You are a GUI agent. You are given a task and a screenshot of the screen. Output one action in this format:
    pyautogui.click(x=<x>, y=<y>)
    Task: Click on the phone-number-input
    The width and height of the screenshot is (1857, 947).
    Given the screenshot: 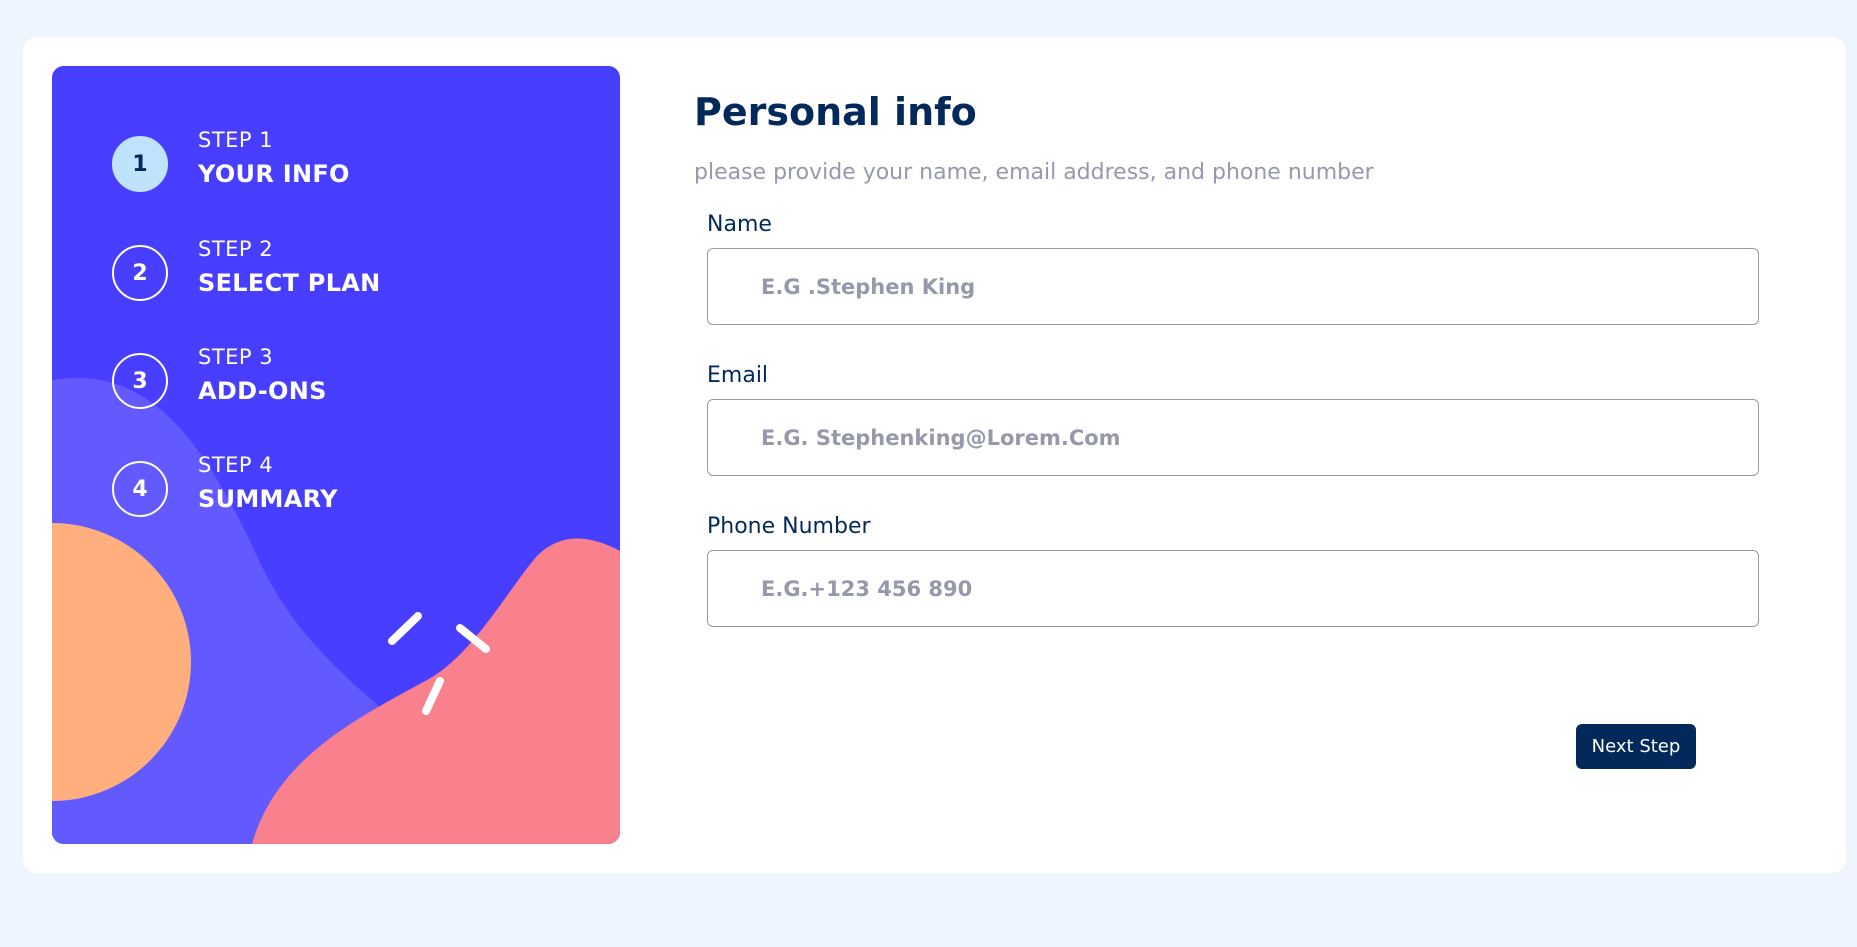 What is the action you would take?
    pyautogui.click(x=1233, y=588)
    